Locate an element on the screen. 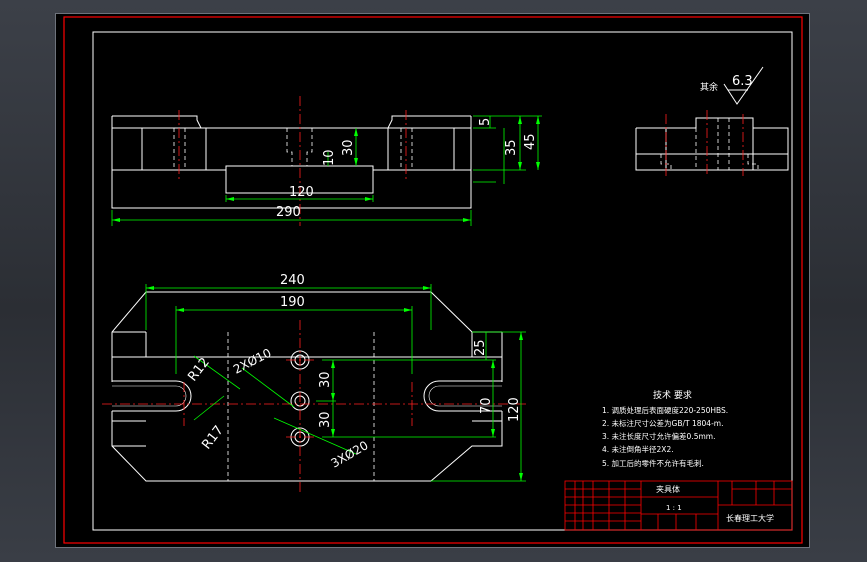 This screenshot has width=867, height=562. dim-70: 70 is located at coordinates (486, 405).